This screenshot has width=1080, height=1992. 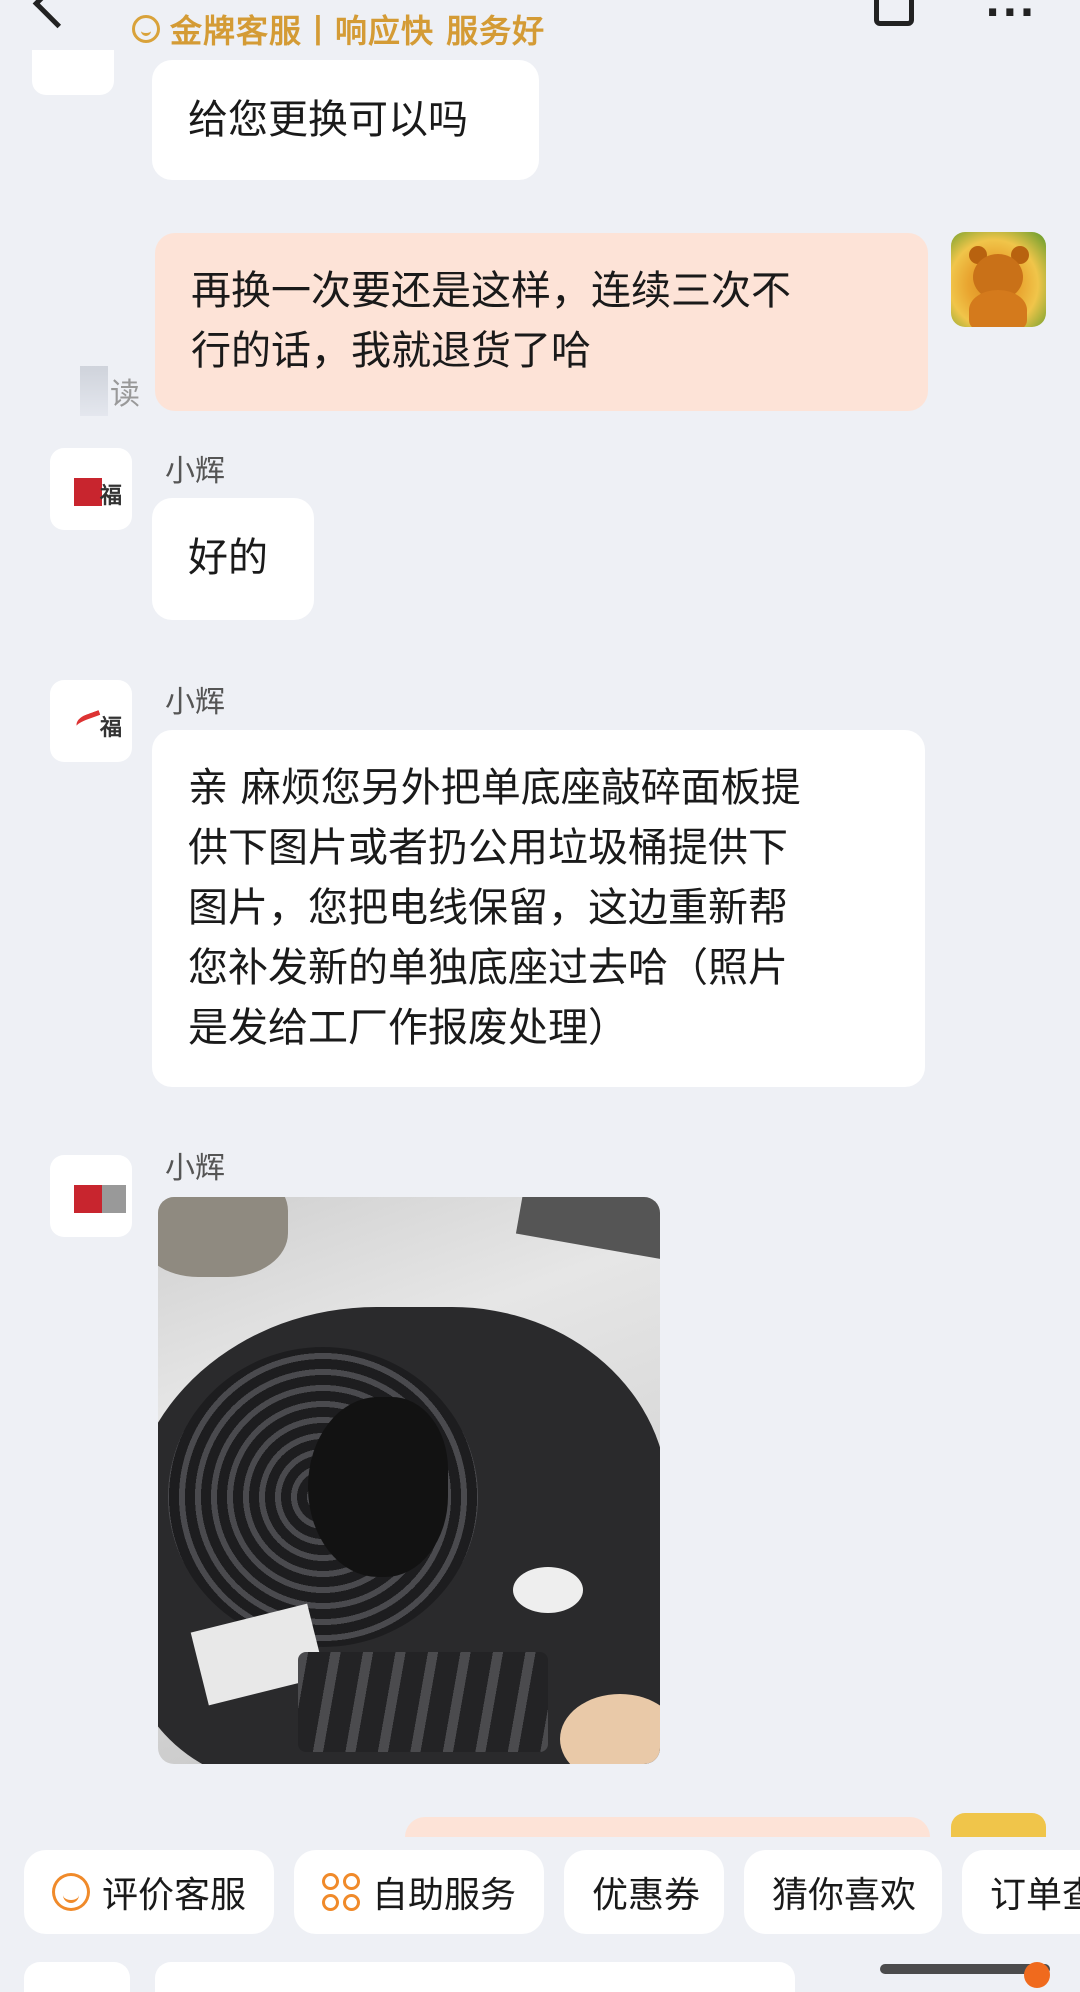 I want to click on my-message-bubble, so click(x=667, y=1827).